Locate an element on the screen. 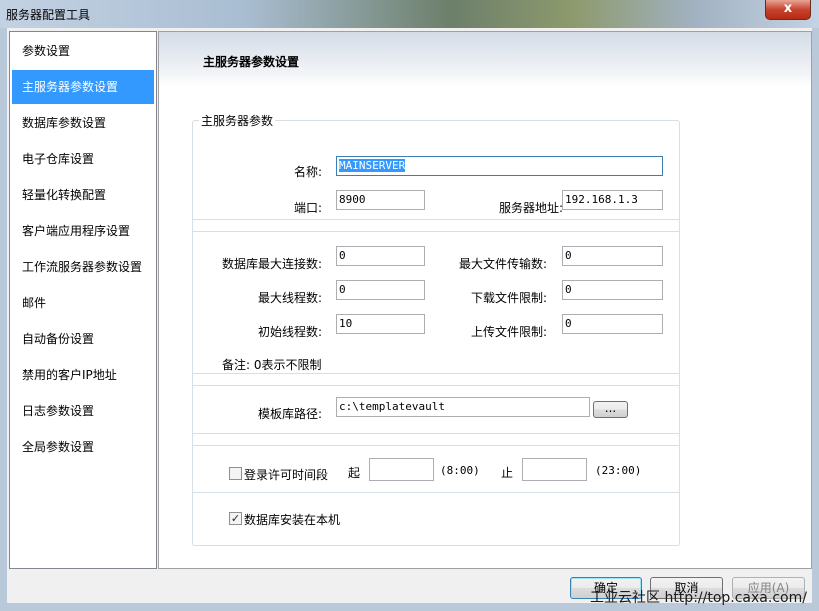 The width and height of the screenshot is (819, 611). name-value: MAINSERVER is located at coordinates (372, 165).